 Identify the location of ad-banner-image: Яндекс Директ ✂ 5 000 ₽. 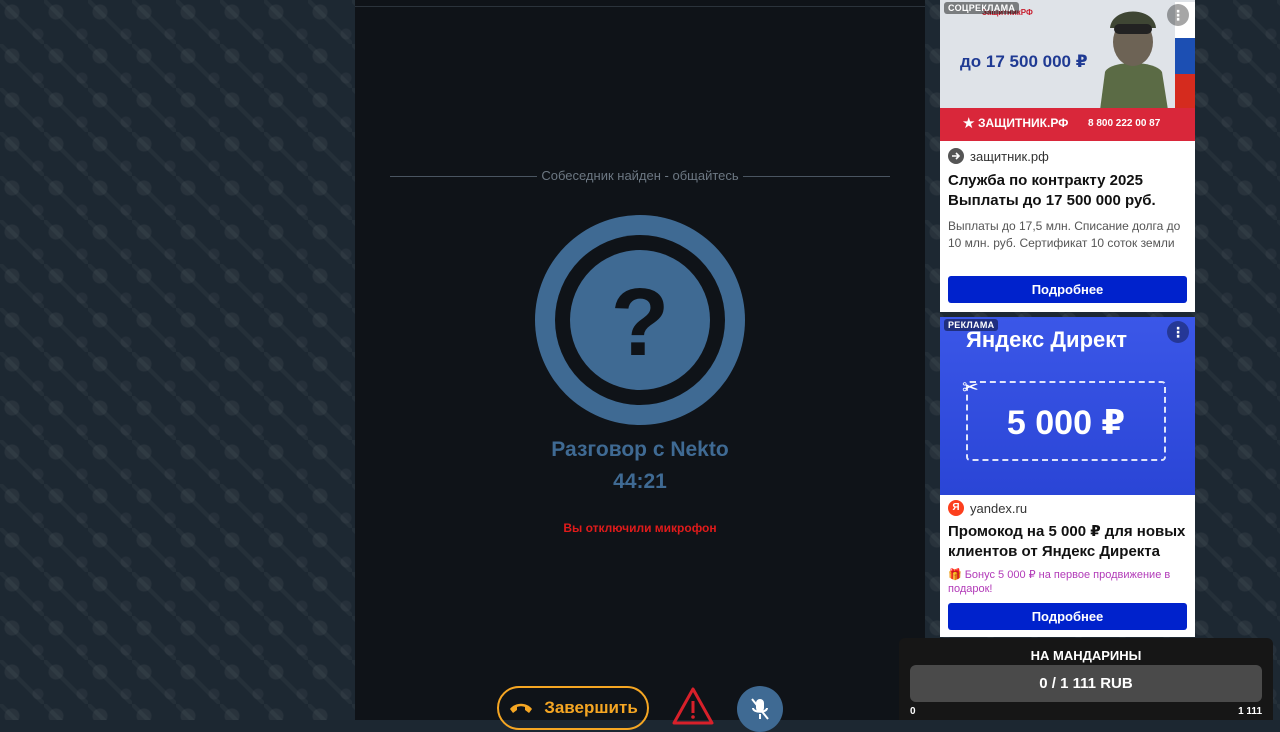
(1067, 406).